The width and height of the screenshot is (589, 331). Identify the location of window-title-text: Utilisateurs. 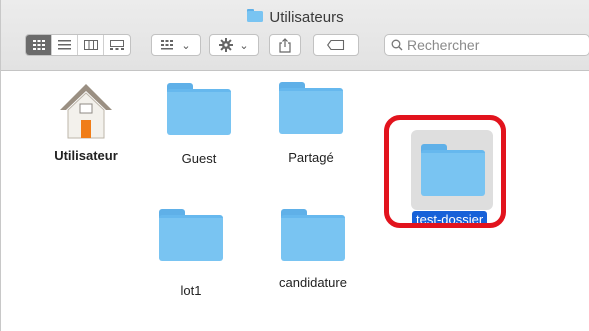
(306, 17).